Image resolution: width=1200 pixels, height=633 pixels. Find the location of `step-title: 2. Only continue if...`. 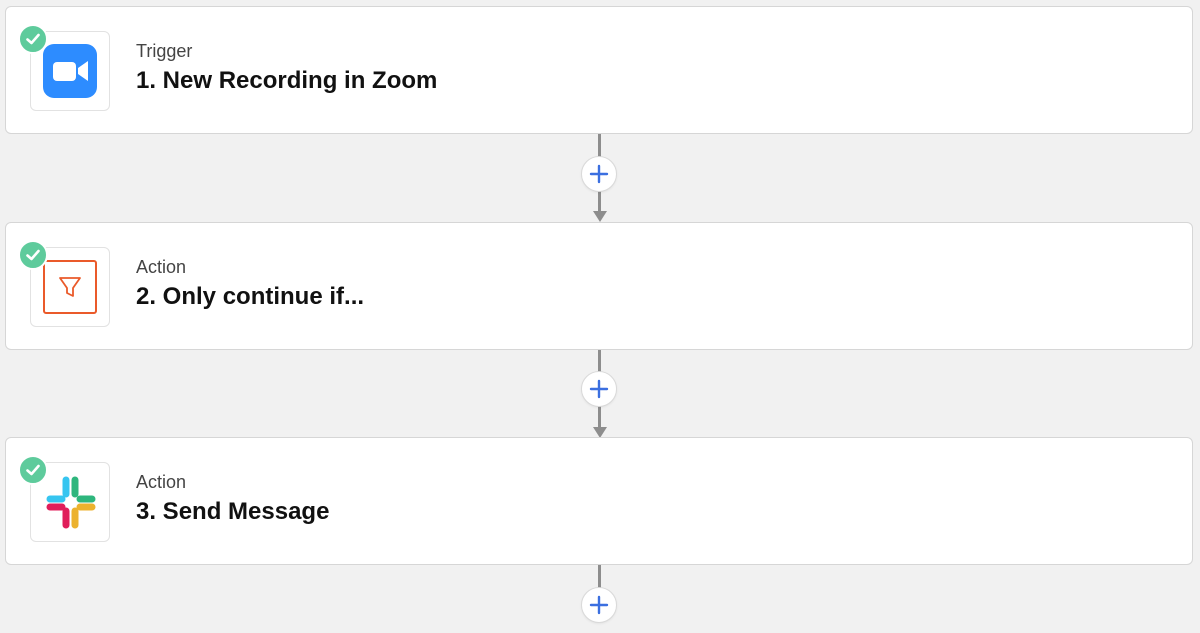

step-title: 2. Only continue if... is located at coordinates (250, 296).